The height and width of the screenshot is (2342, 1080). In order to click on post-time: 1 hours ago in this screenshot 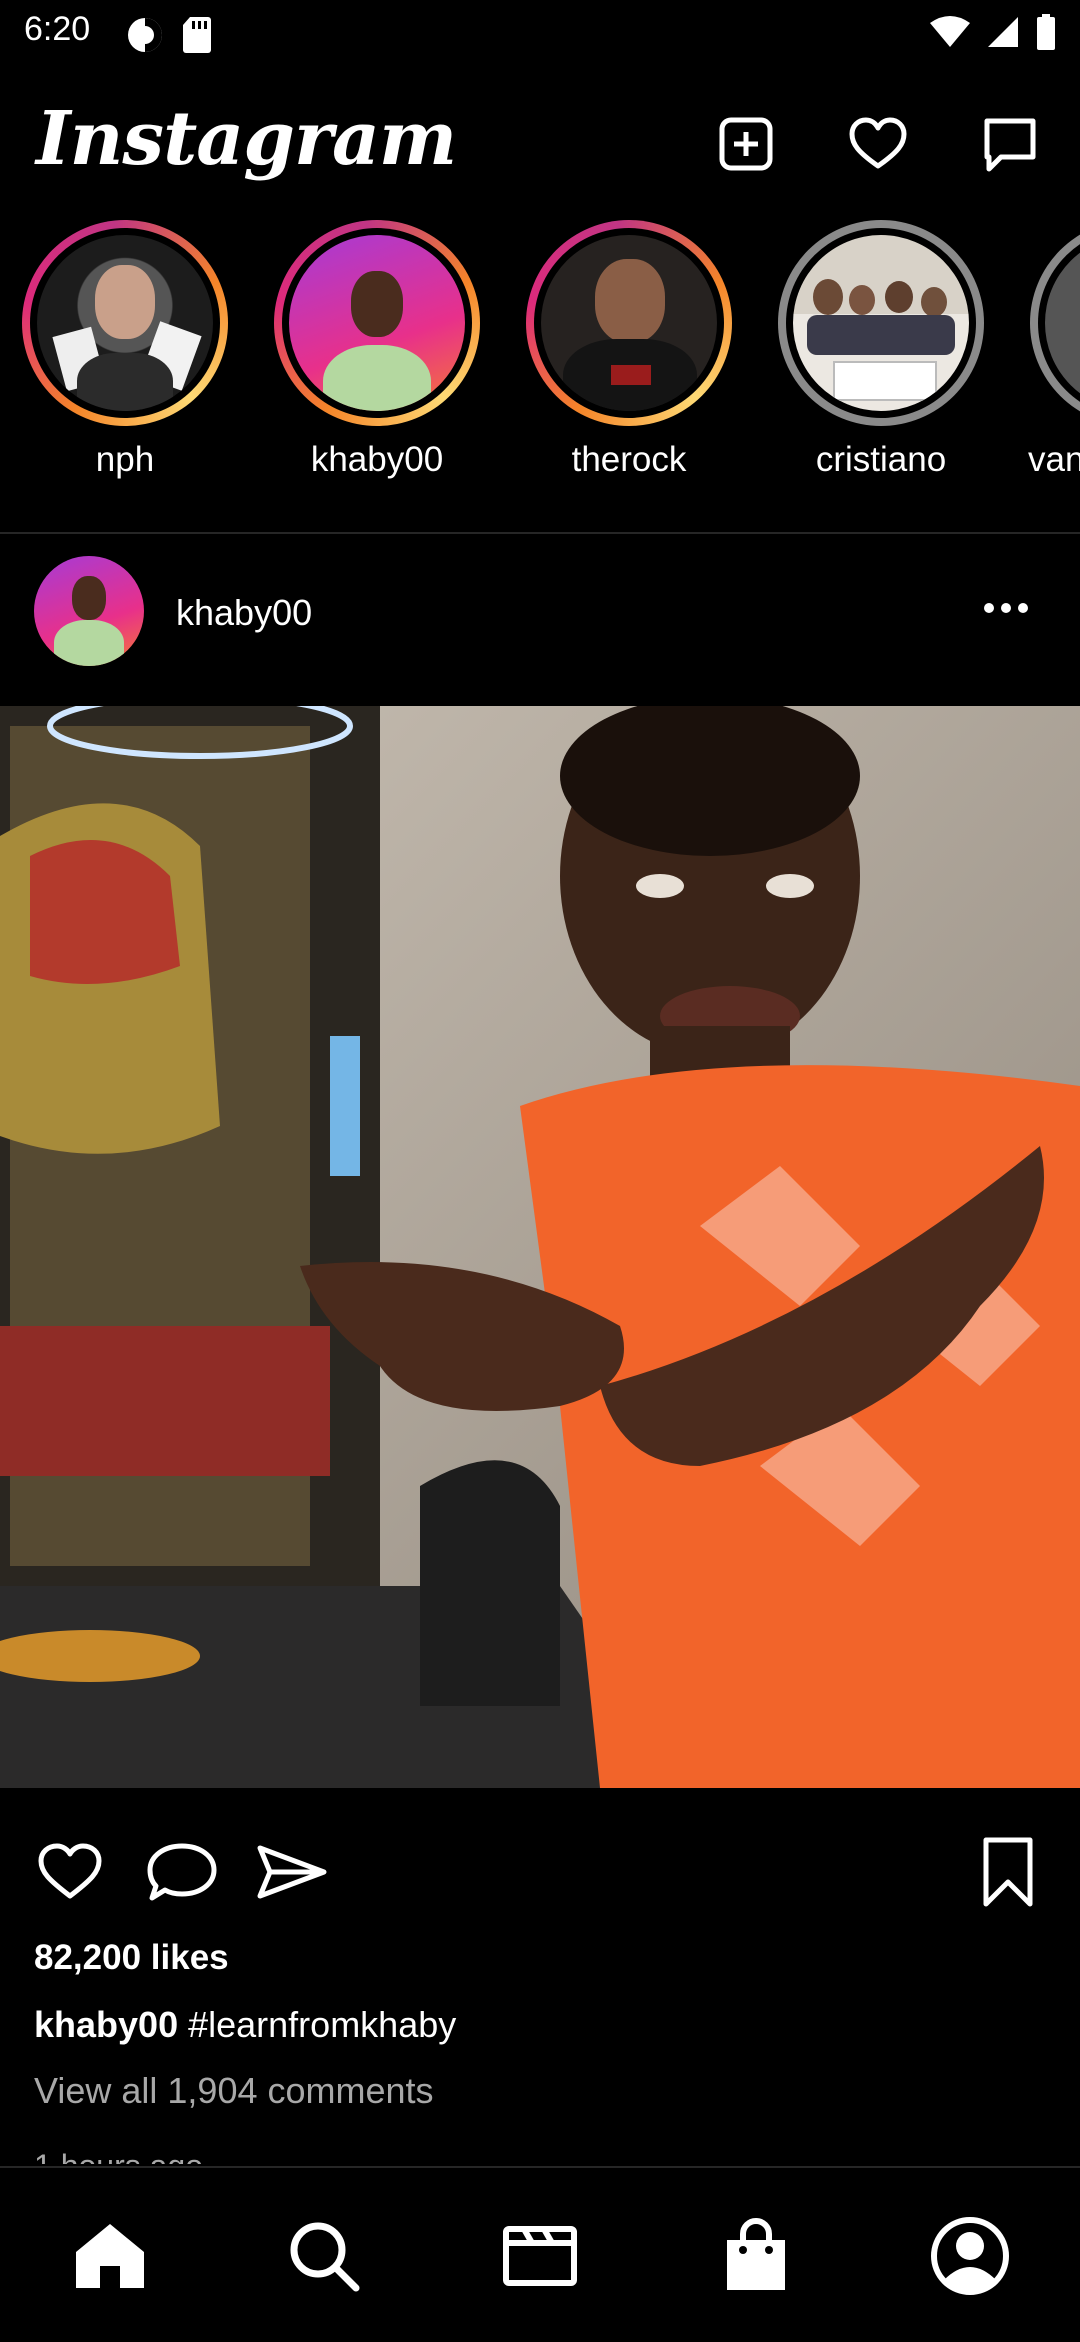, I will do `click(118, 2150)`.